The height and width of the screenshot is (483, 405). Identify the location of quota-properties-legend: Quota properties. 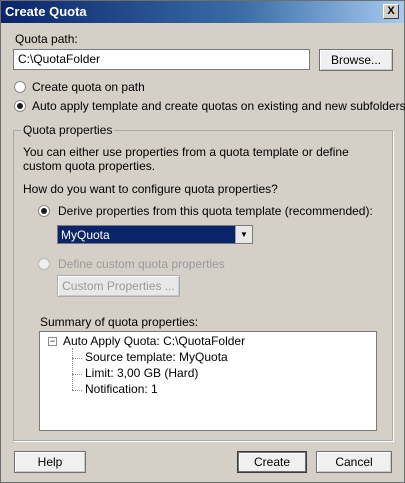
(68, 130).